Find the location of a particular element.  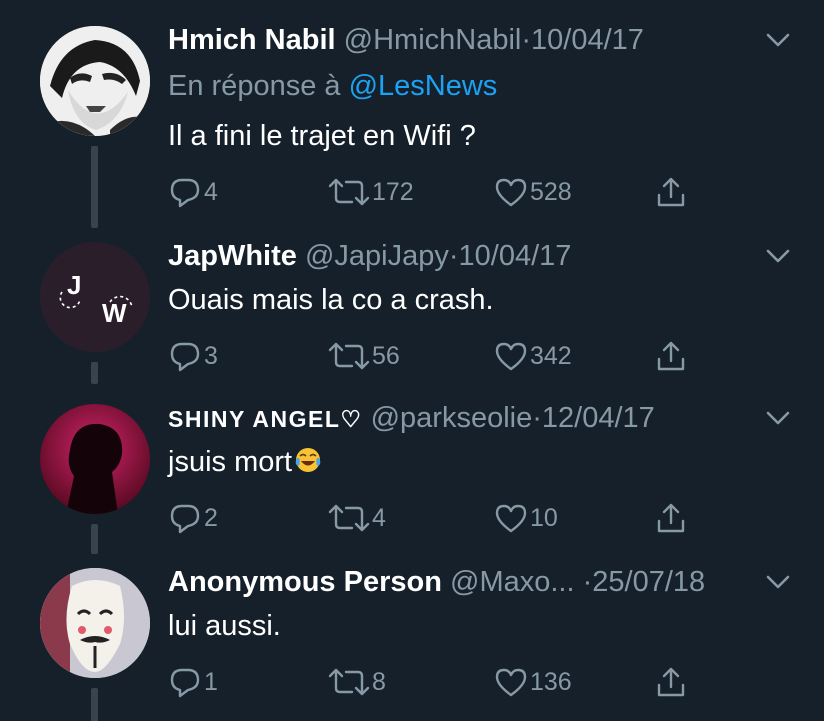

like-count: 528 is located at coordinates (551, 191).